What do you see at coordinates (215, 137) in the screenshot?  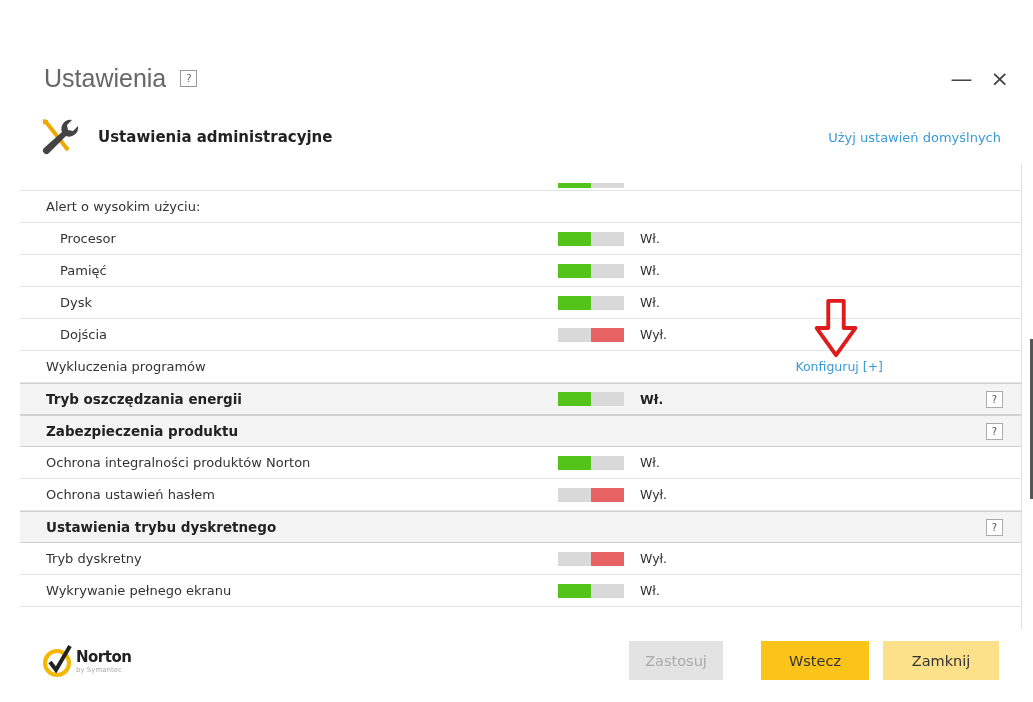 I see `section-title: Ustawienia administracyjne` at bounding box center [215, 137].